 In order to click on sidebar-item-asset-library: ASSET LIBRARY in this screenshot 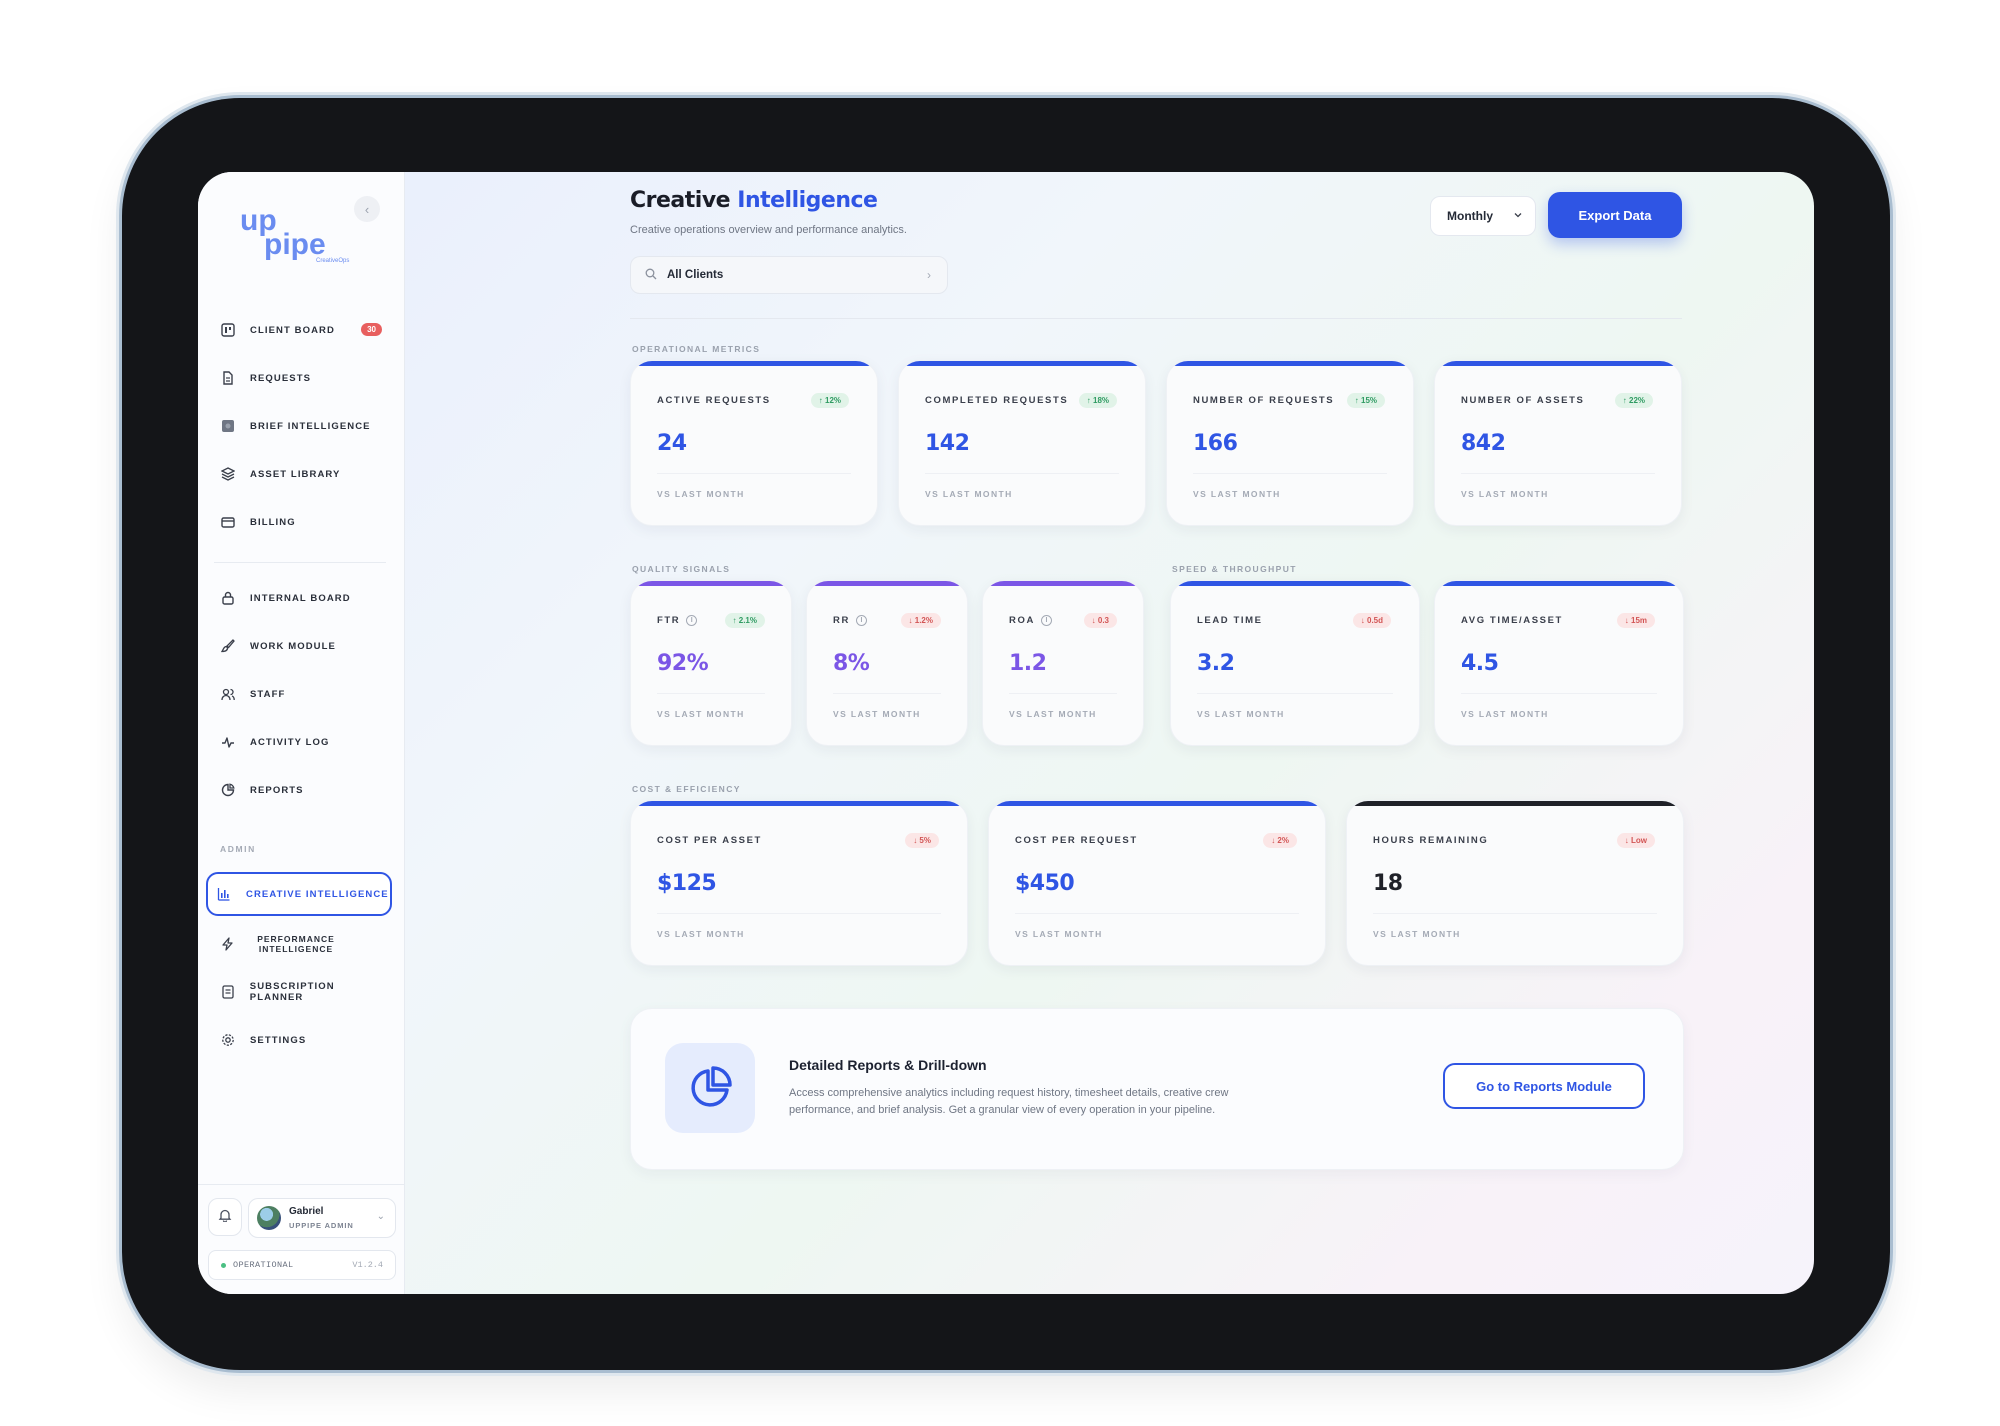, I will do `click(301, 474)`.